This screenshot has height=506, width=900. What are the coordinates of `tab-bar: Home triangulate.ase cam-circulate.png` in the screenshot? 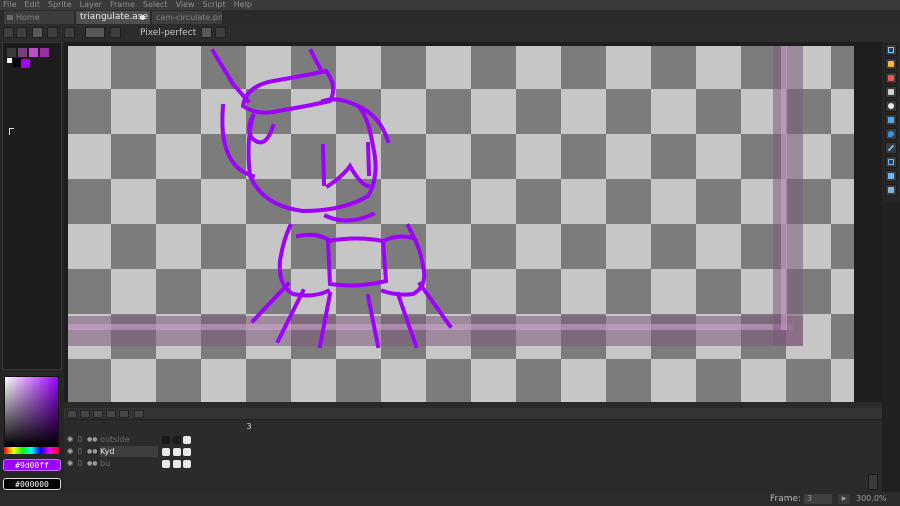 It's located at (450, 17).